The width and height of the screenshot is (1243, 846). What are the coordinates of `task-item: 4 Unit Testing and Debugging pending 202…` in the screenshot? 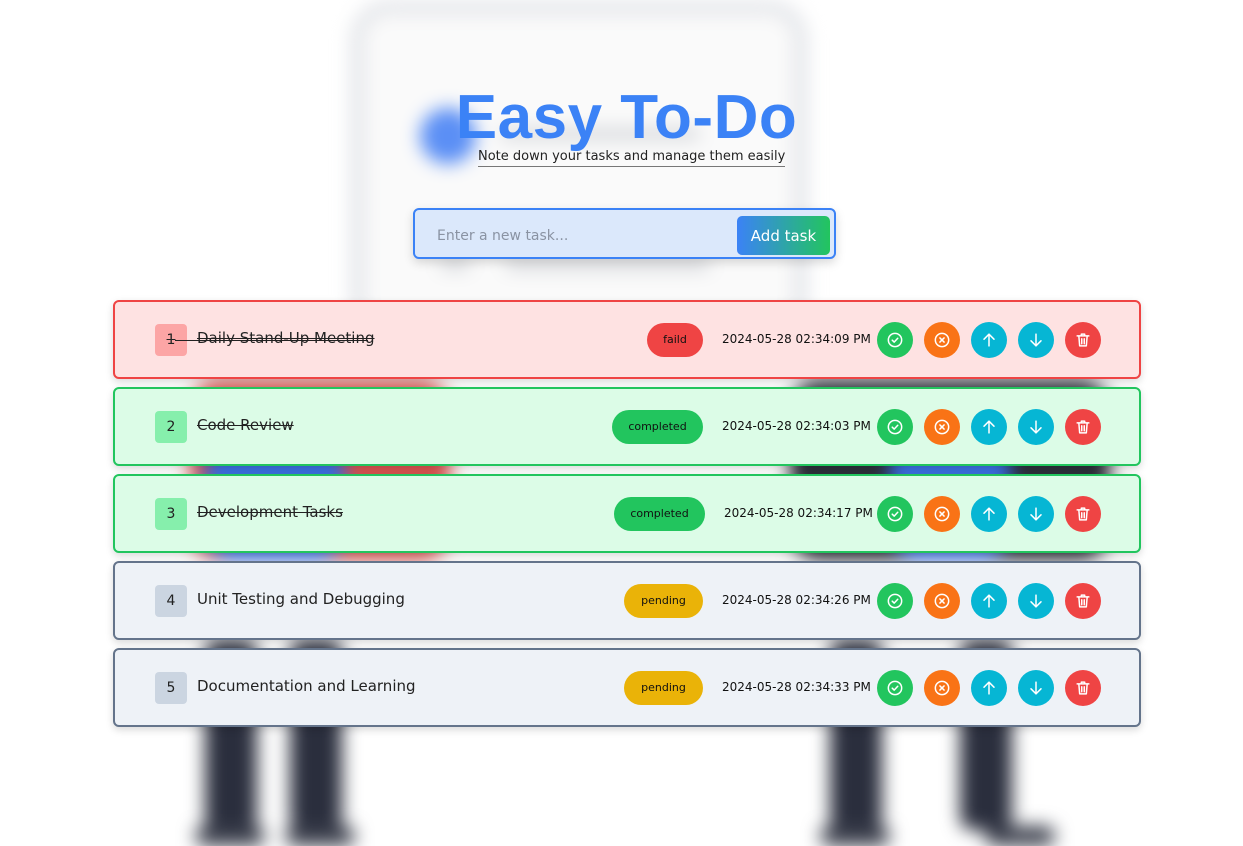 It's located at (627, 600).